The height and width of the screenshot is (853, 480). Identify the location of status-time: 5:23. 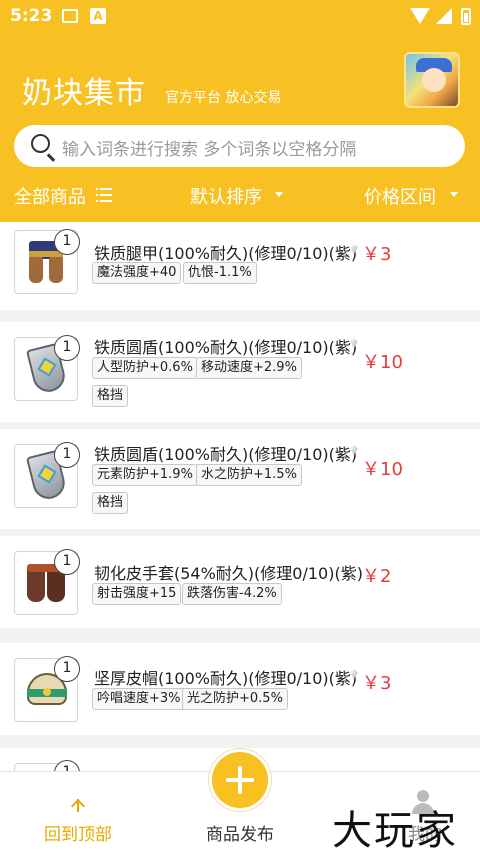
(31, 16).